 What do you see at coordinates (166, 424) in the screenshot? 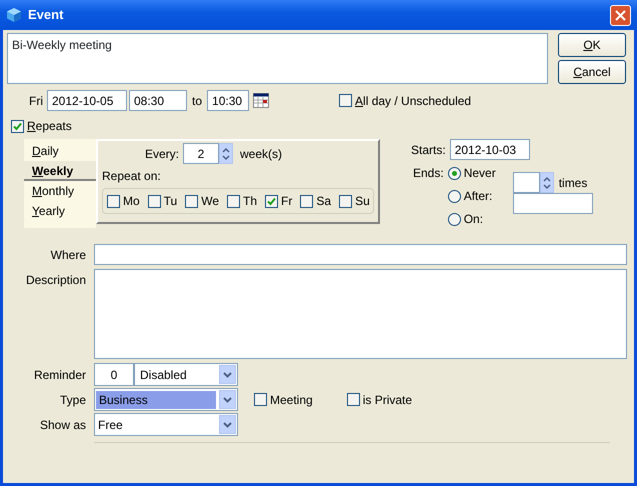
I see `show-as-dropdown: Free` at bounding box center [166, 424].